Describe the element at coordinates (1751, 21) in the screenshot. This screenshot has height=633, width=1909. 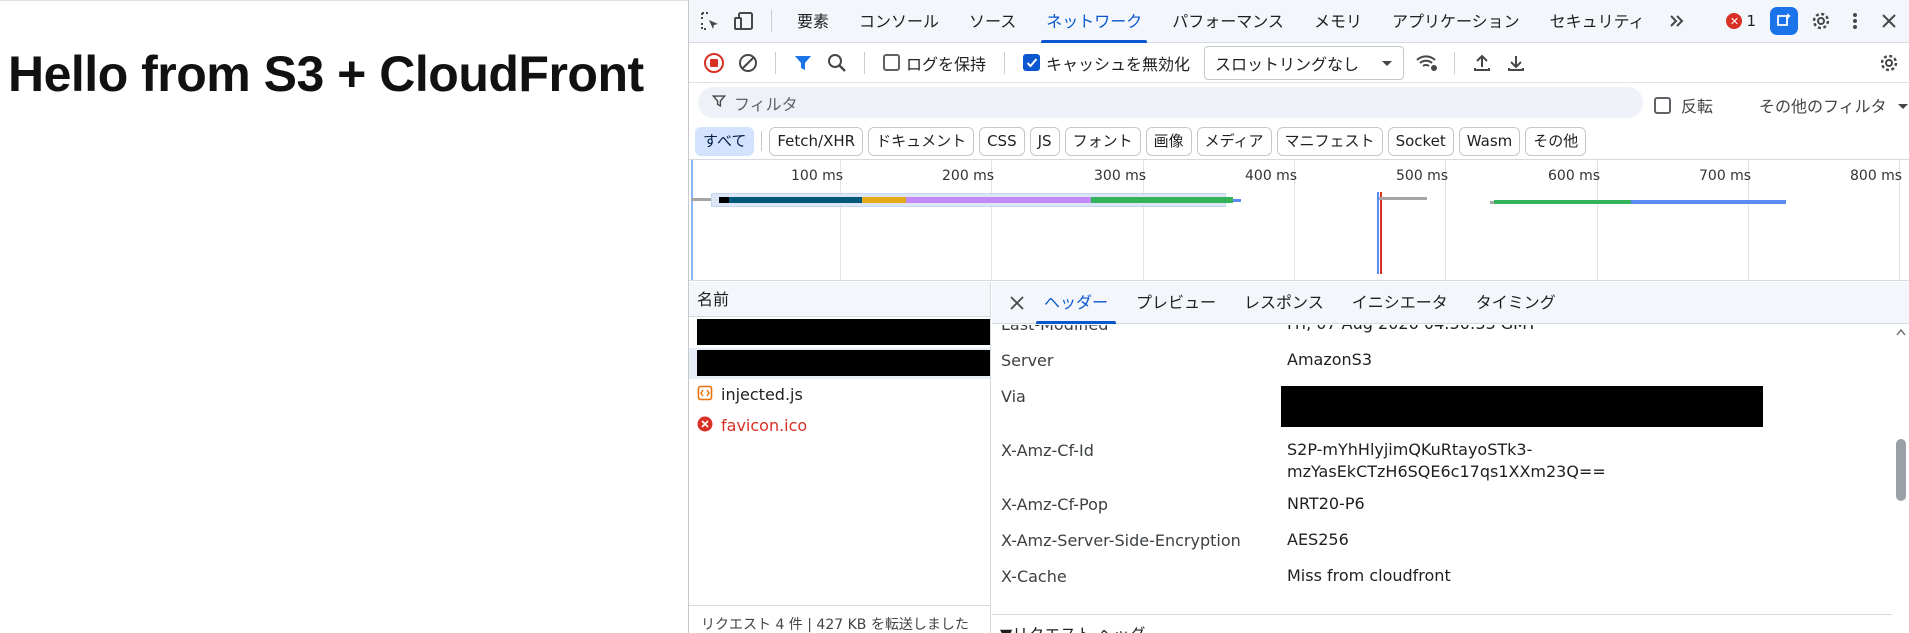
I see `error-count: 1` at that location.